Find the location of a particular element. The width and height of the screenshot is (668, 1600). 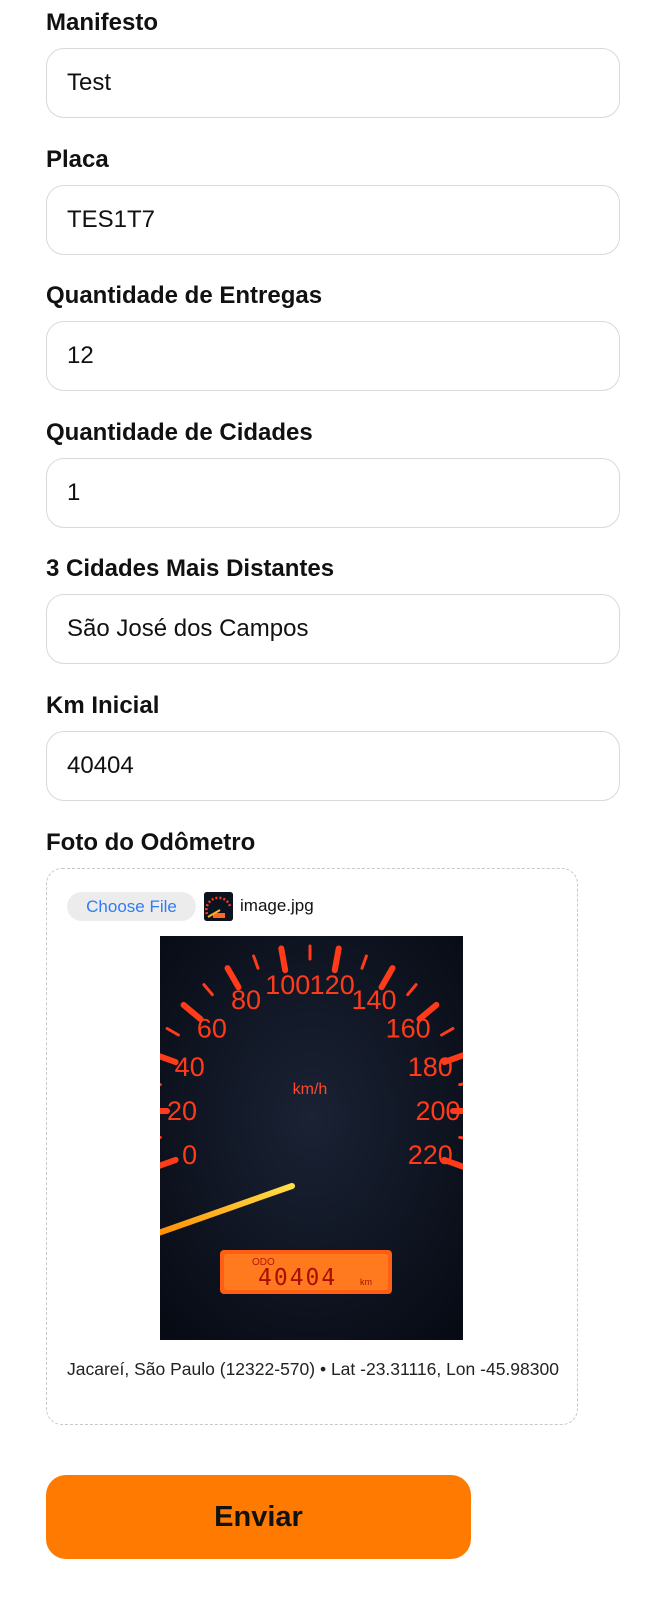

entregas-value: 12 is located at coordinates (80, 355).